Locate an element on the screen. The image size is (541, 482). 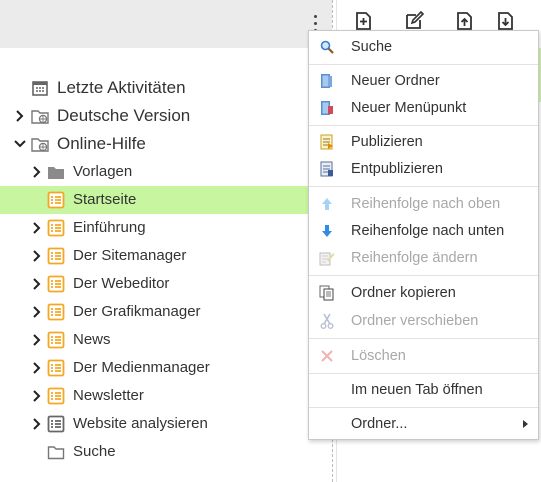
tree-node-der-grafikmanager: Der Grafikmanager is located at coordinates (166, 312).